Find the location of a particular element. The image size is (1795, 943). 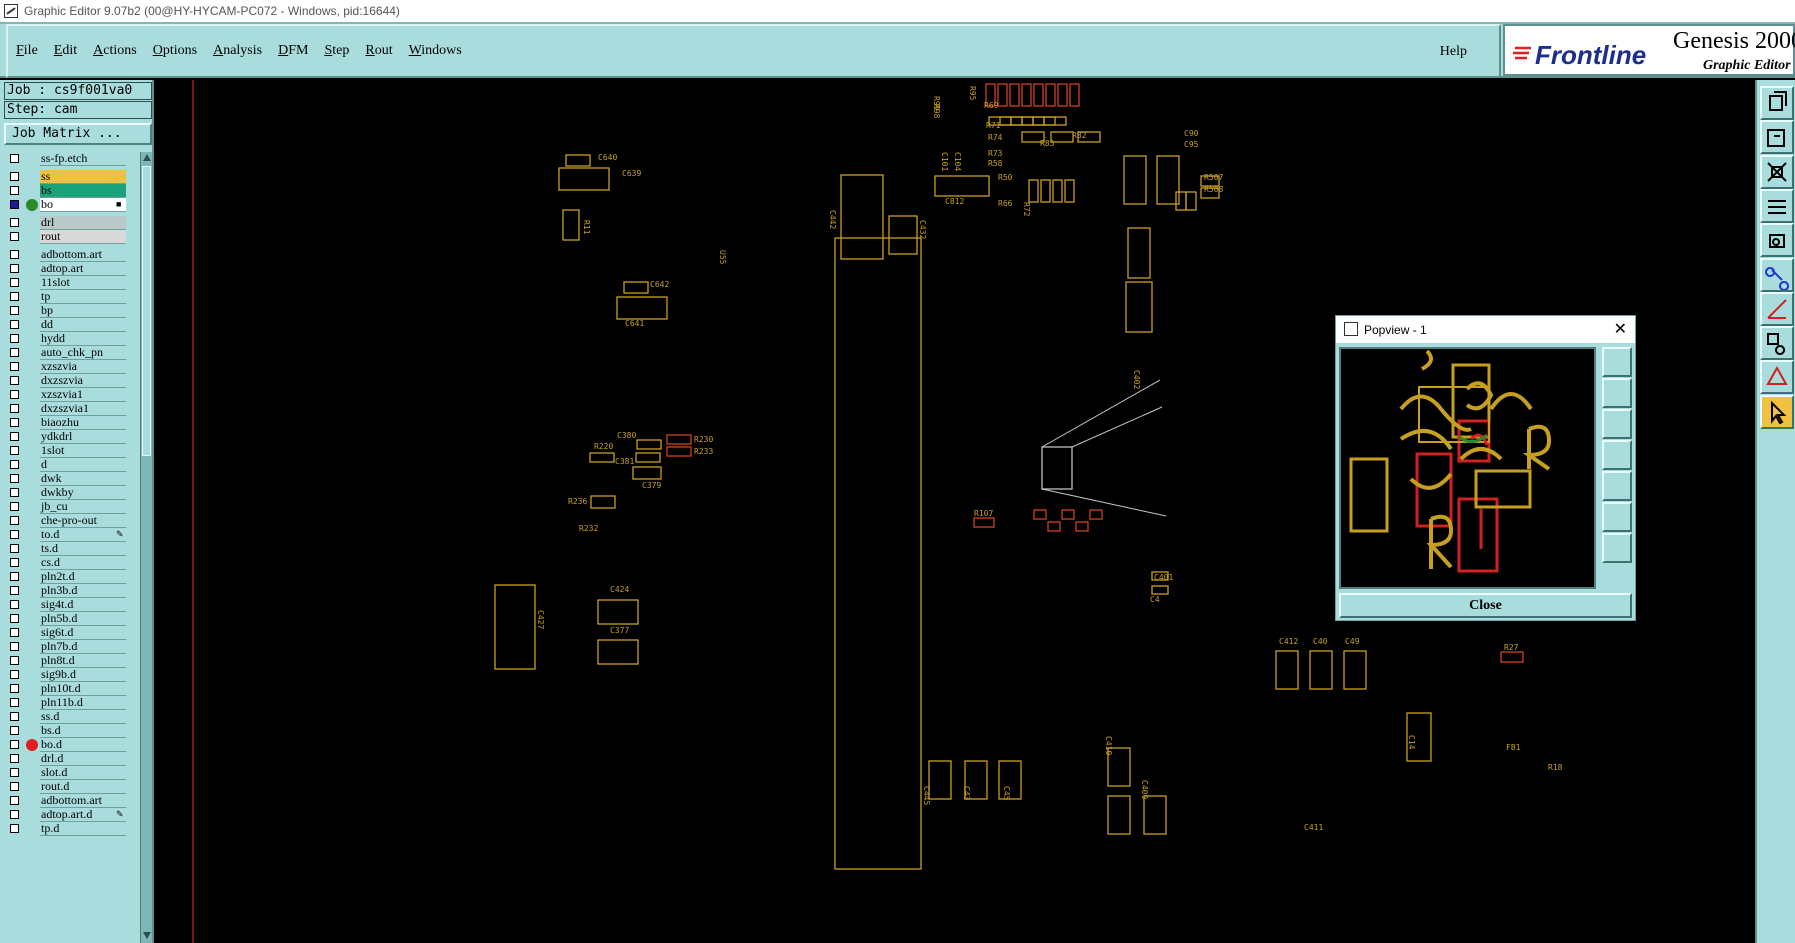

layer-row: rout is located at coordinates (72, 237).